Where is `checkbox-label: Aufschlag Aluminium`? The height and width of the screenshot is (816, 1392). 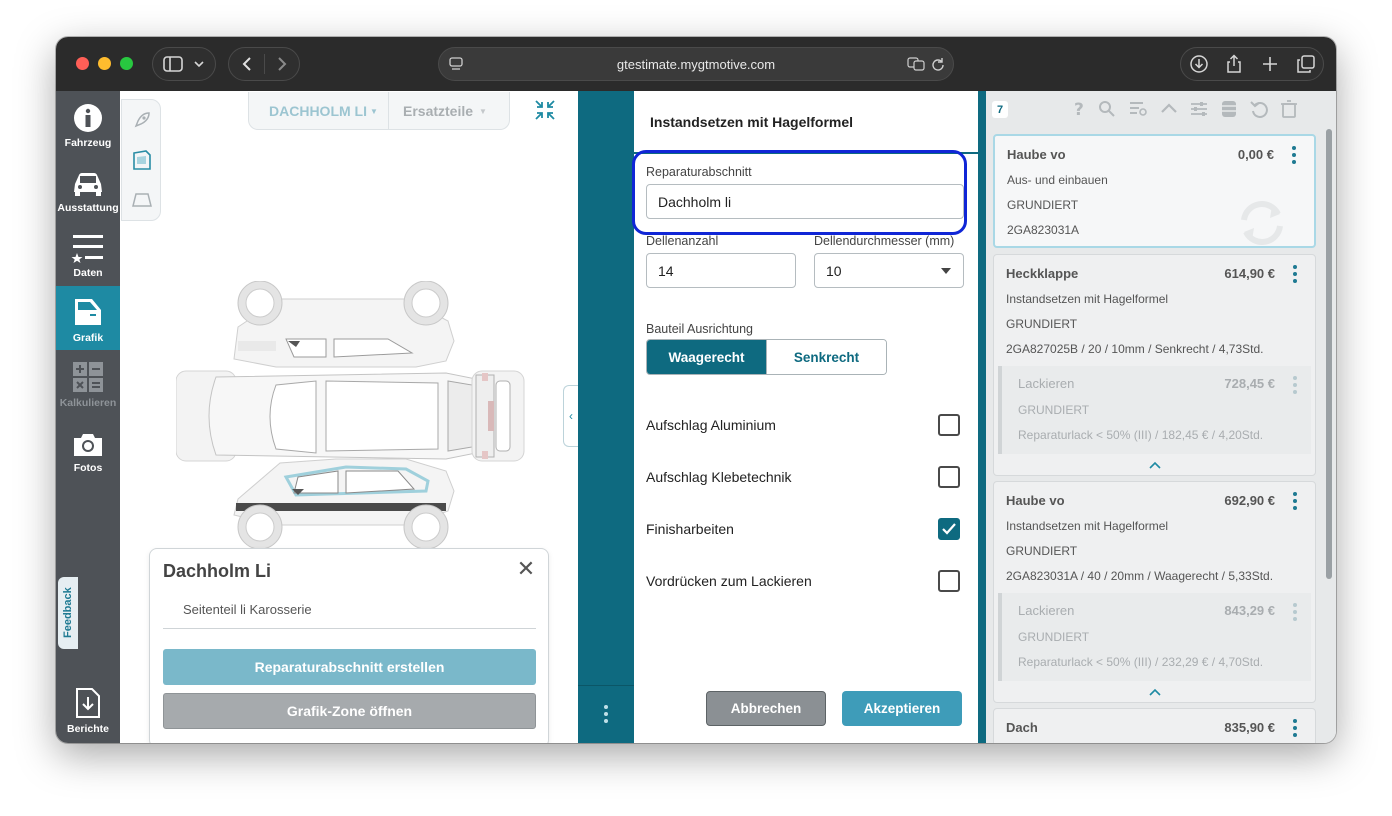
checkbox-label: Aufschlag Aluminium is located at coordinates (711, 425).